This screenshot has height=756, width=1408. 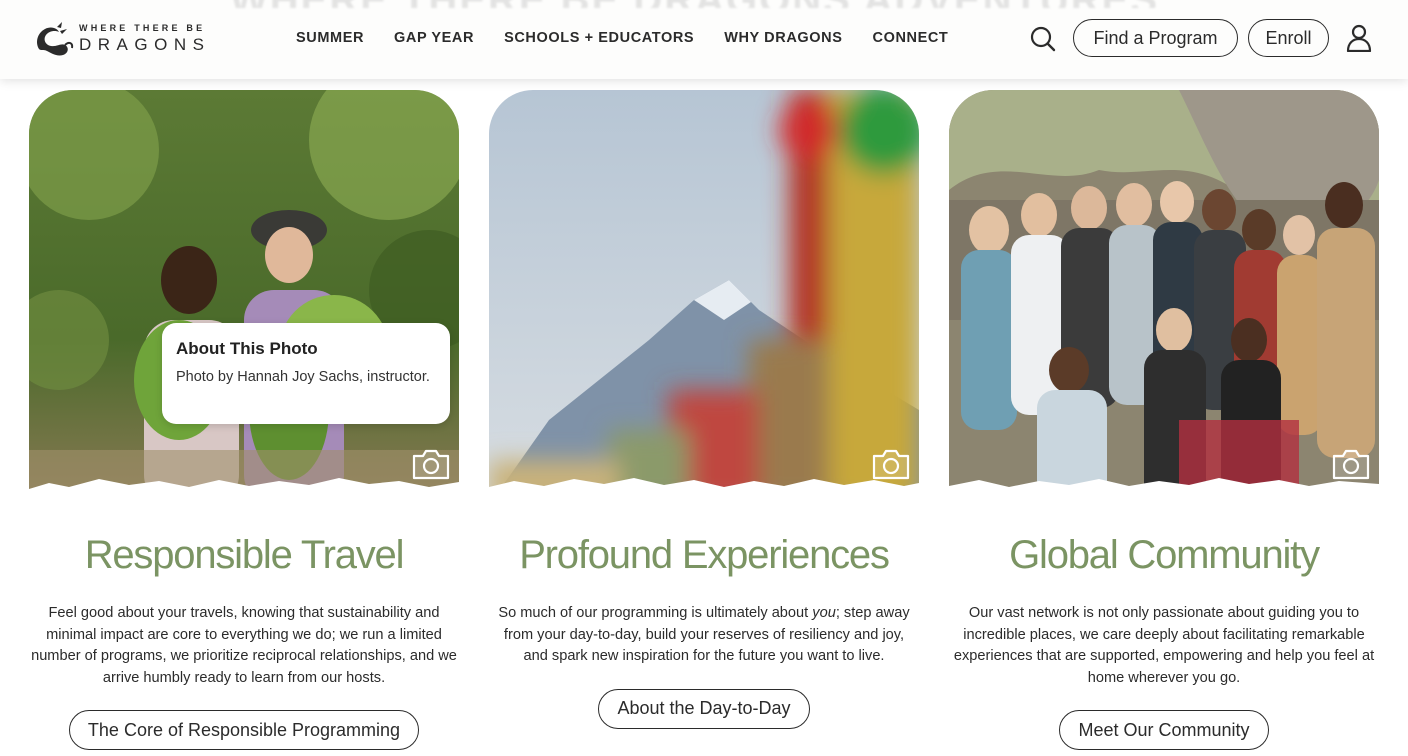 What do you see at coordinates (599, 38) in the screenshot?
I see `nav-schools-educators: SCHOOLS + EDUCATORS` at bounding box center [599, 38].